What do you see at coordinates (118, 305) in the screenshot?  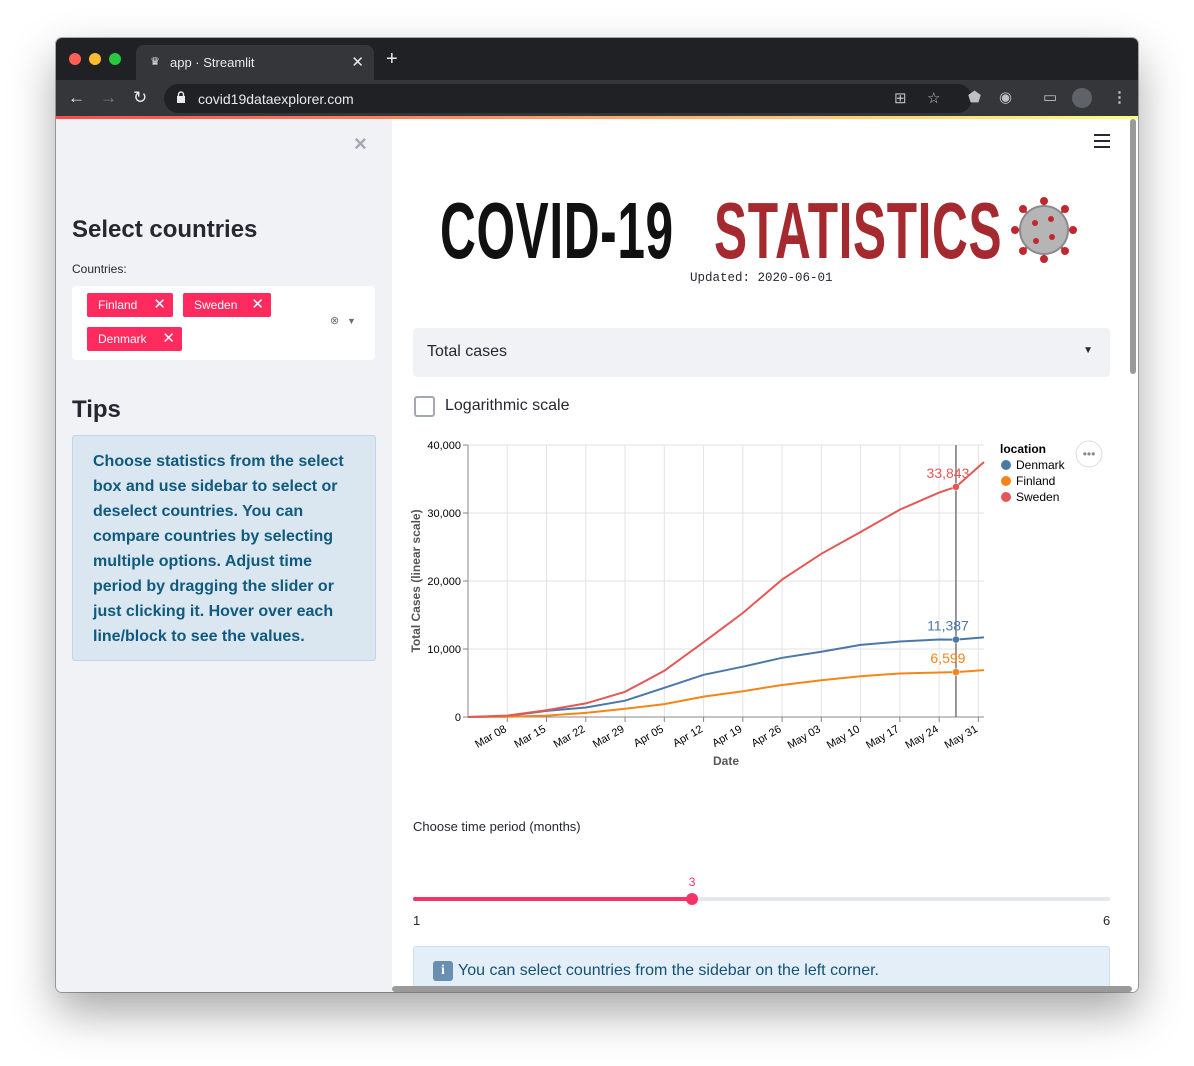 I see `chip-label: Finland` at bounding box center [118, 305].